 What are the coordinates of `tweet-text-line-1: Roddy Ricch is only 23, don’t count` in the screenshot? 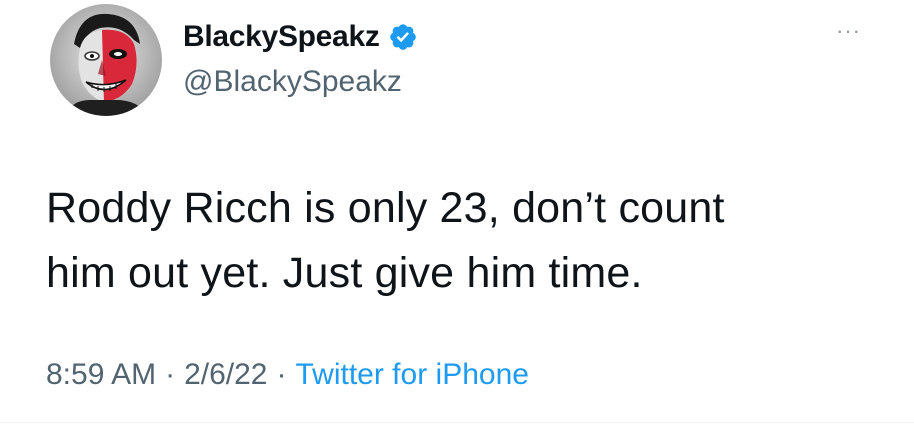 It's located at (385, 208).